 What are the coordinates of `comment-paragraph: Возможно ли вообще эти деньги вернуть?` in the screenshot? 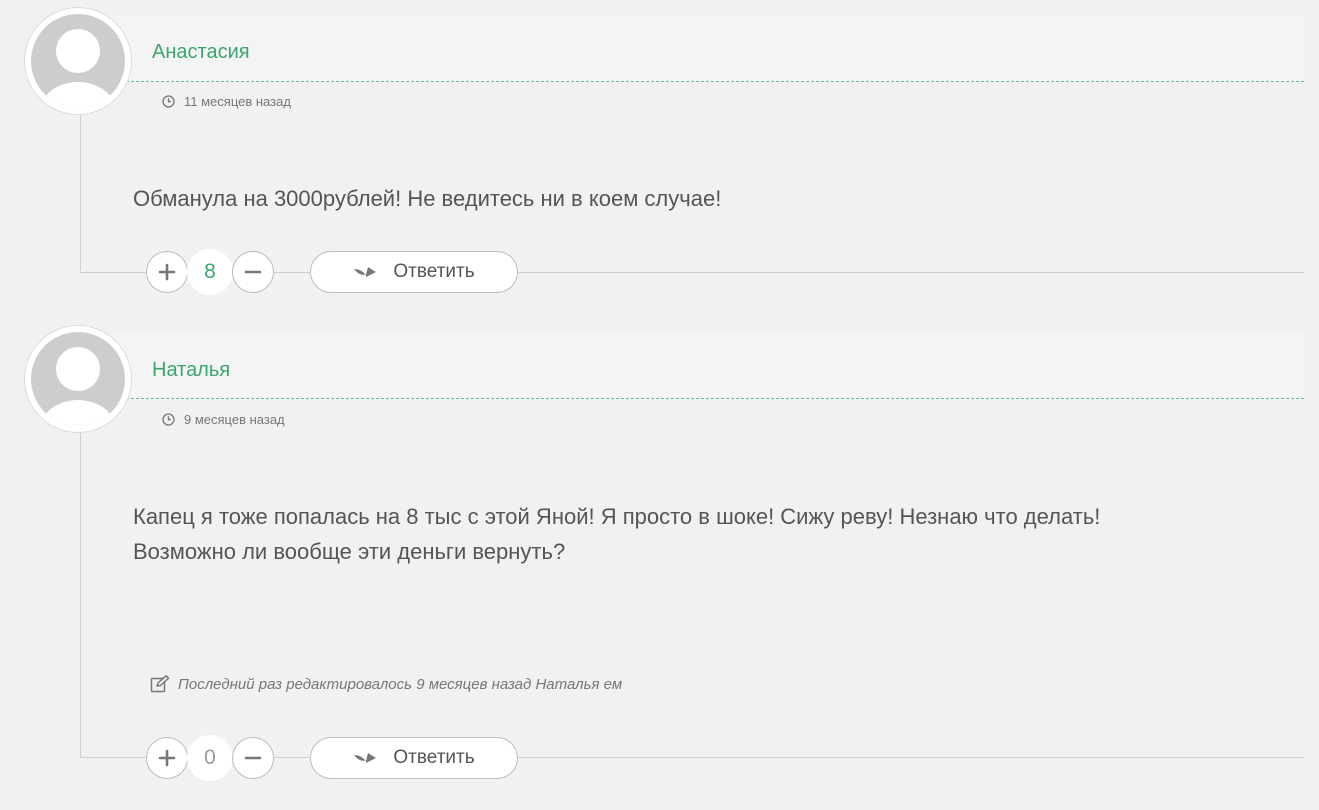 It's located at (349, 551).